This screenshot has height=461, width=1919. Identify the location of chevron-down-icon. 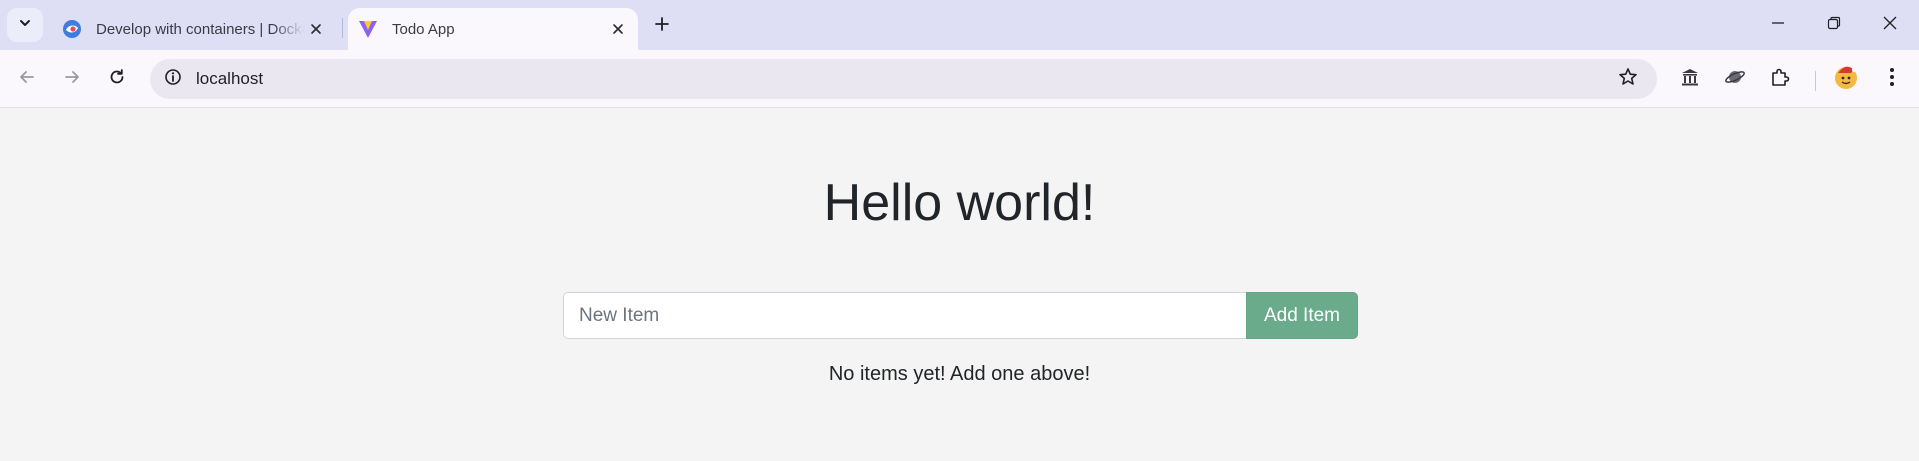
(25, 25).